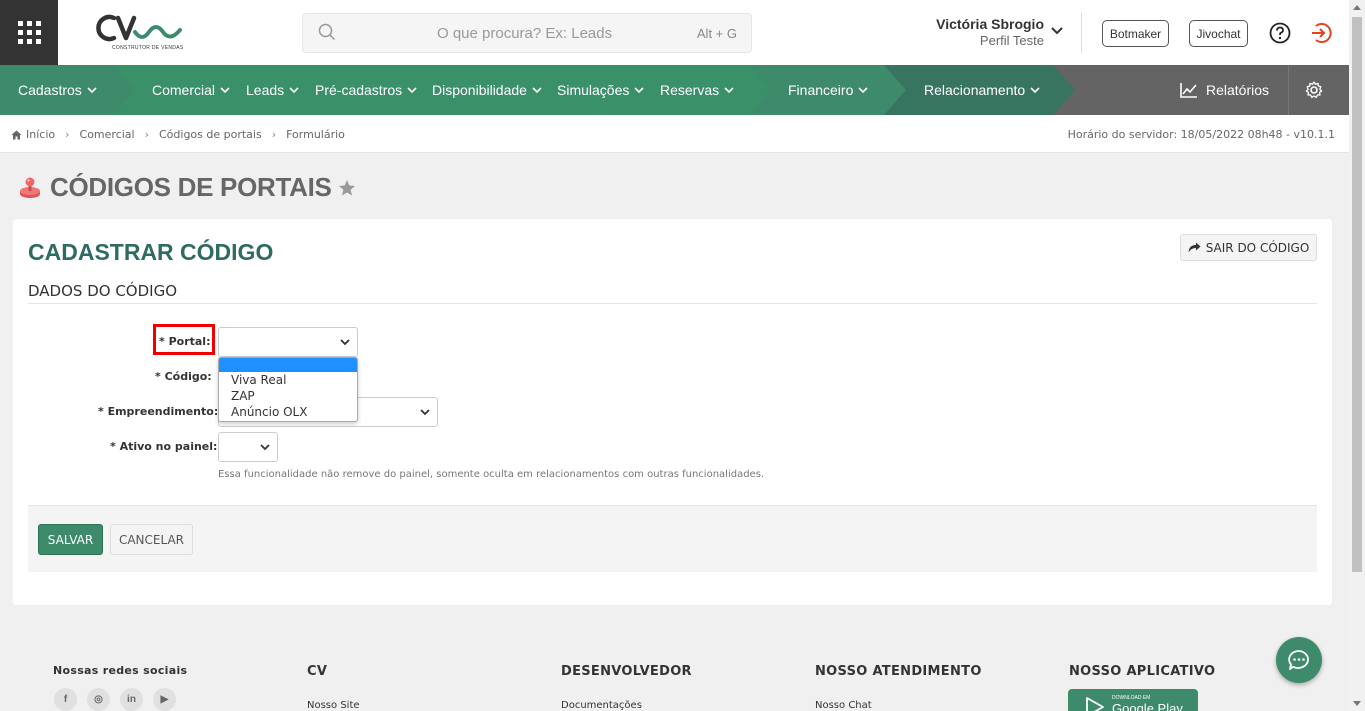 The height and width of the screenshot is (711, 1365). I want to click on user-name: Victória Sbrogio, so click(990, 24).